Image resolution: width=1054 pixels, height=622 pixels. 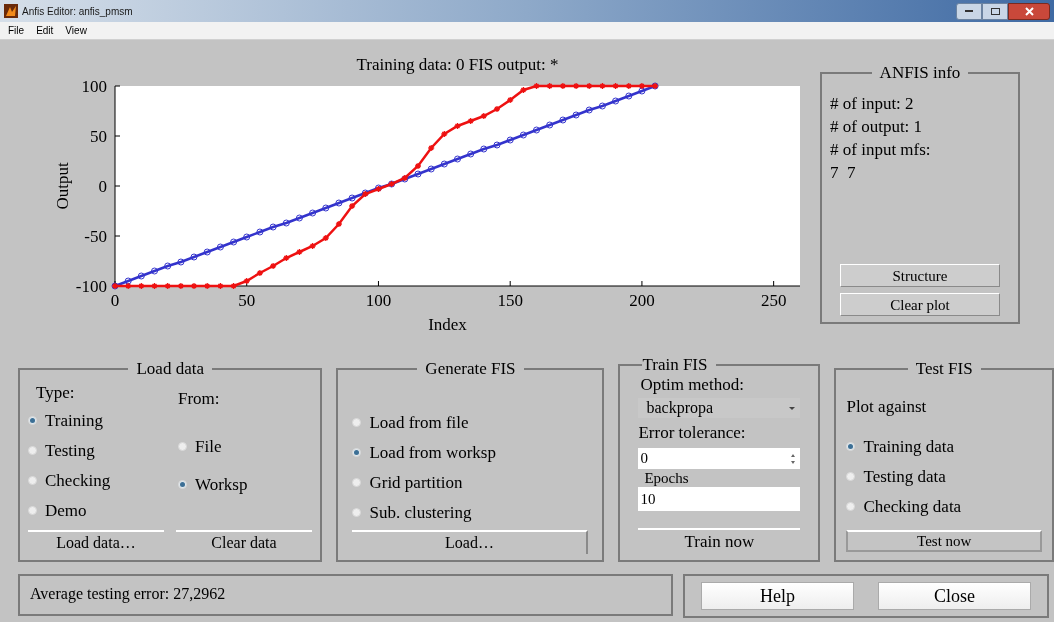 I want to click on radio-label: Checking, so click(x=78, y=480).